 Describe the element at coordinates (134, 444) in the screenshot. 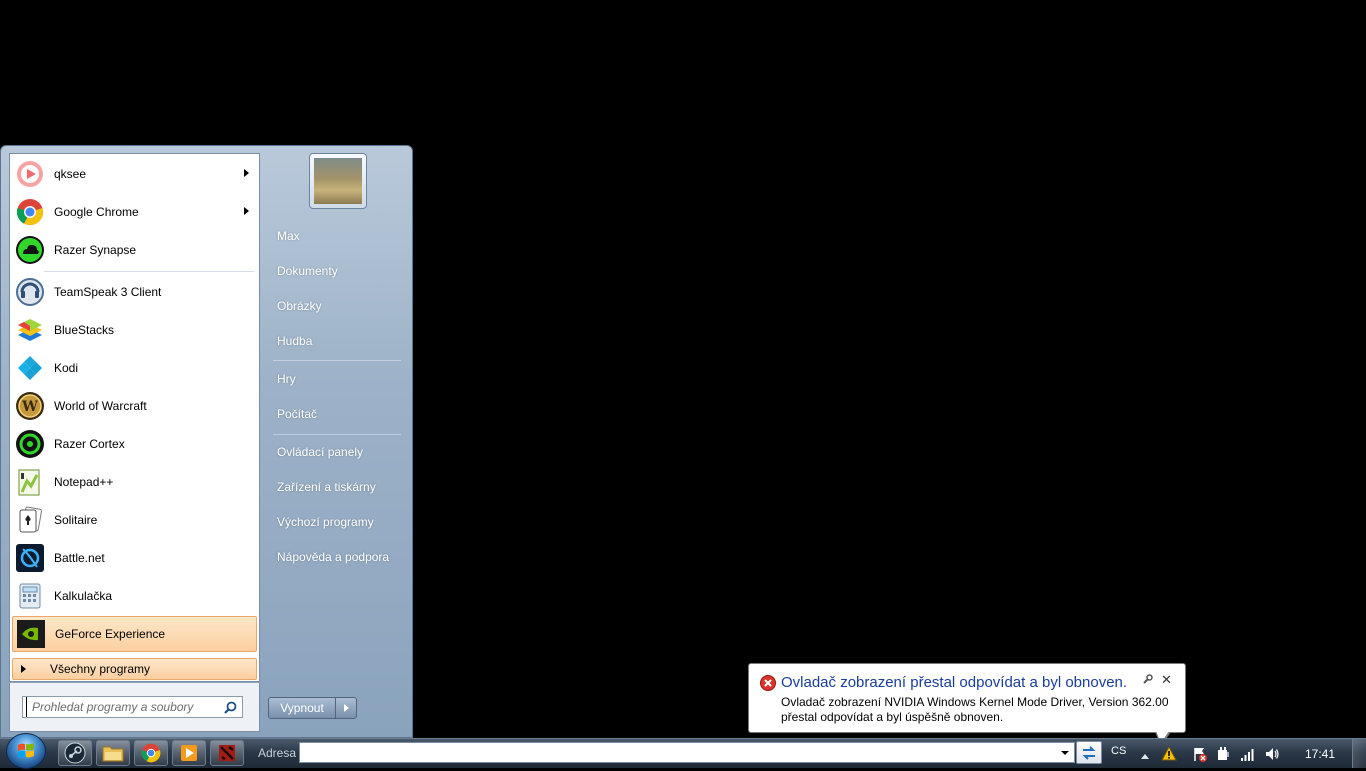

I see `program-razer-cortex: Razer Cortex` at that location.